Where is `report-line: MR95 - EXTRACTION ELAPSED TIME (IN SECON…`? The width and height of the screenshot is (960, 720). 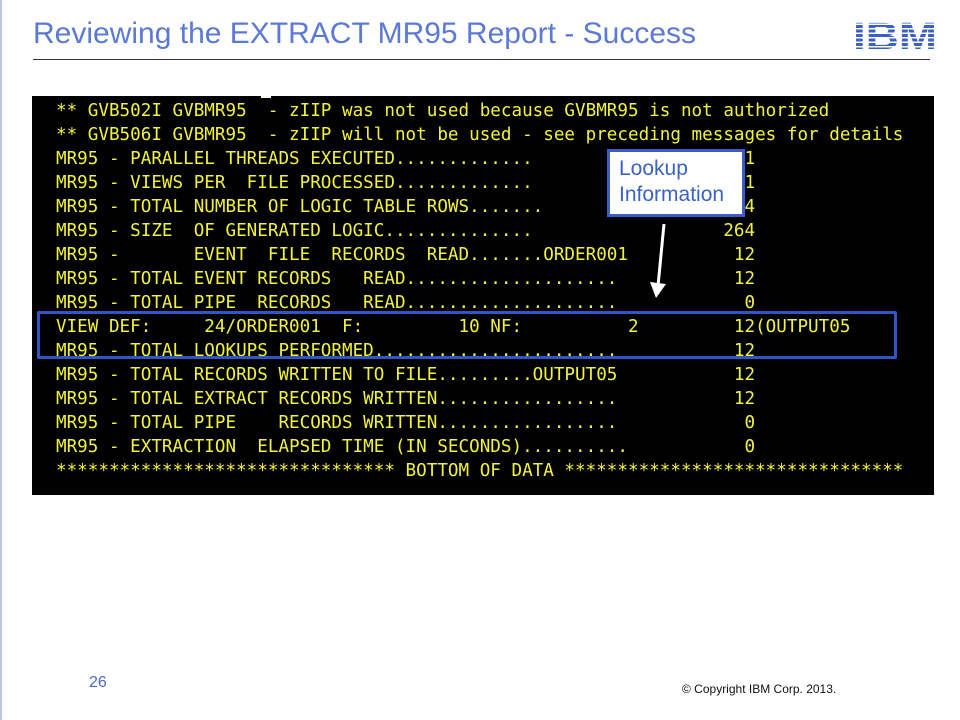 report-line: MR95 - EXTRACTION ELAPSED TIME (IN SECON… is located at coordinates (406, 447).